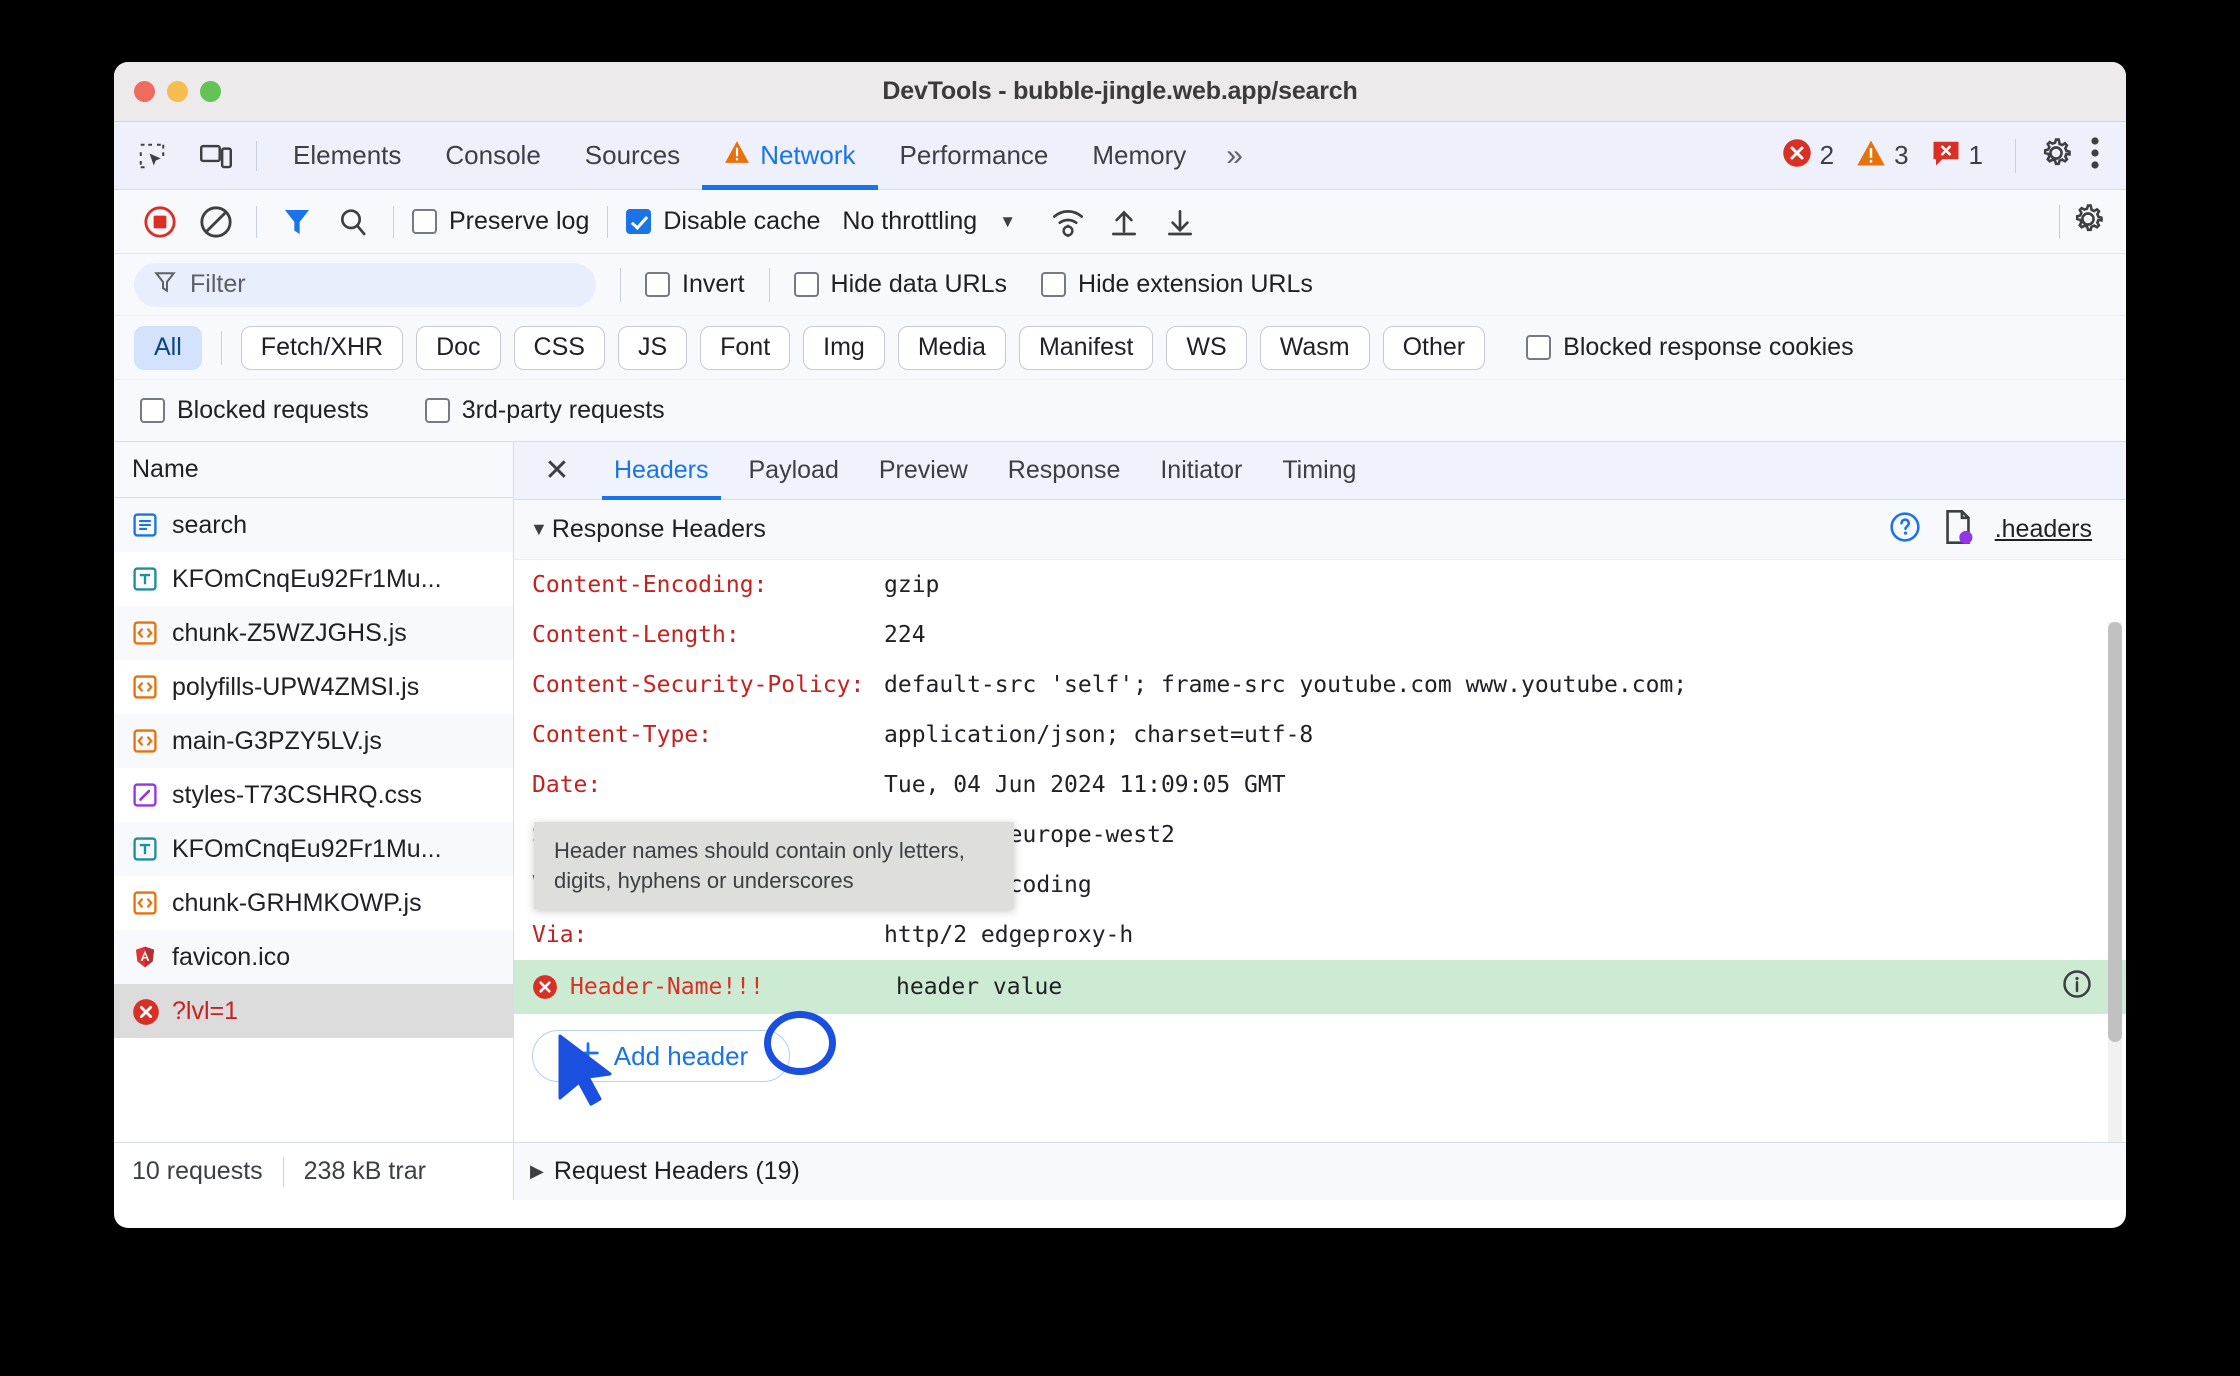 The image size is (2240, 1376). What do you see at coordinates (733, 987) in the screenshot?
I see `editable-header-name: Header-Name!!!` at bounding box center [733, 987].